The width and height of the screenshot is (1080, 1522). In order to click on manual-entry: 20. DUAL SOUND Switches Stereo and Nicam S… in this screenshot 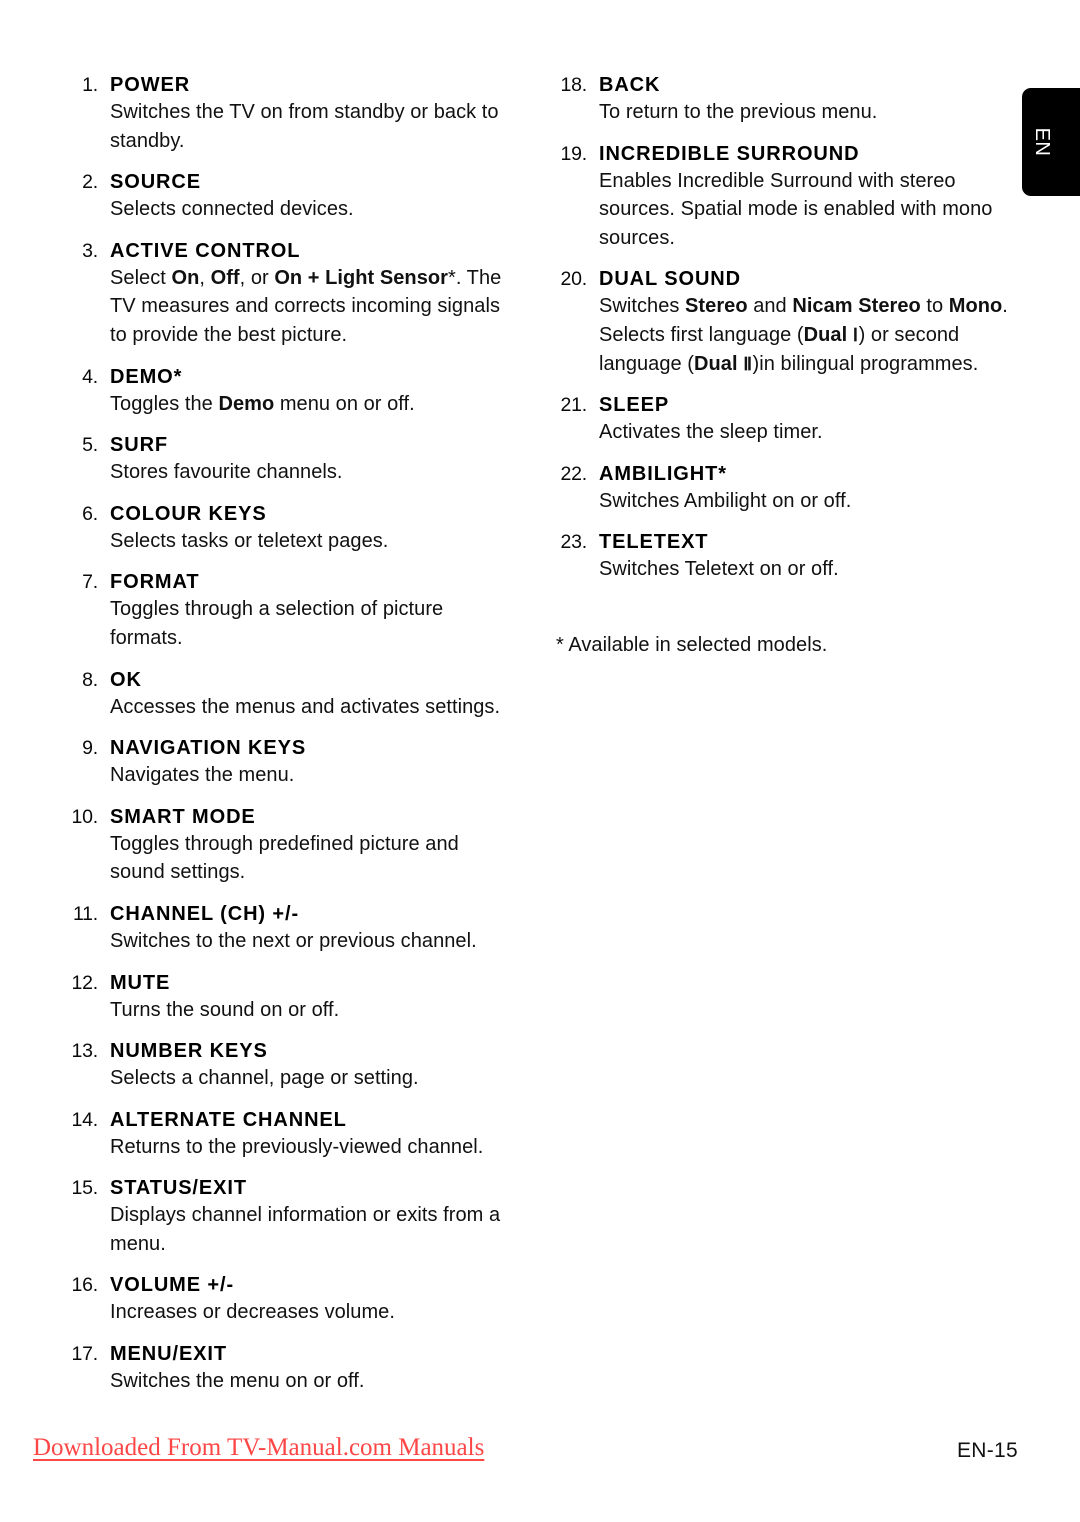, I will do `click(784, 323)`.